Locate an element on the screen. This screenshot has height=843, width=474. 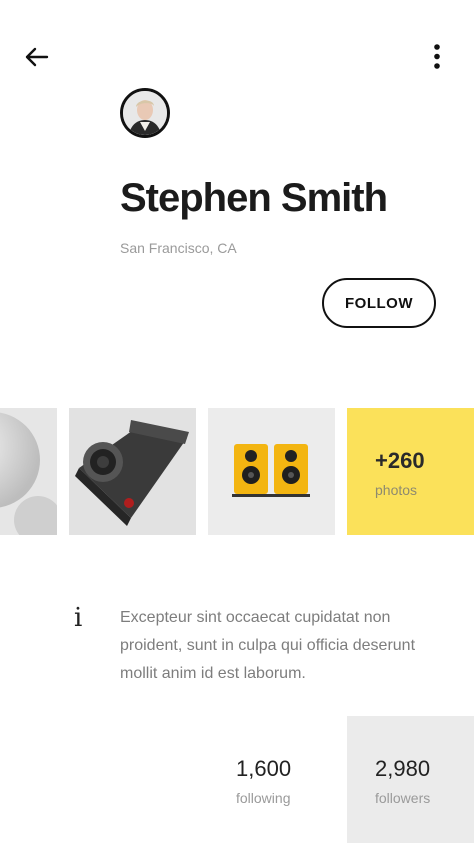
followers-stat: 2,980 followers is located at coordinates (410, 779).